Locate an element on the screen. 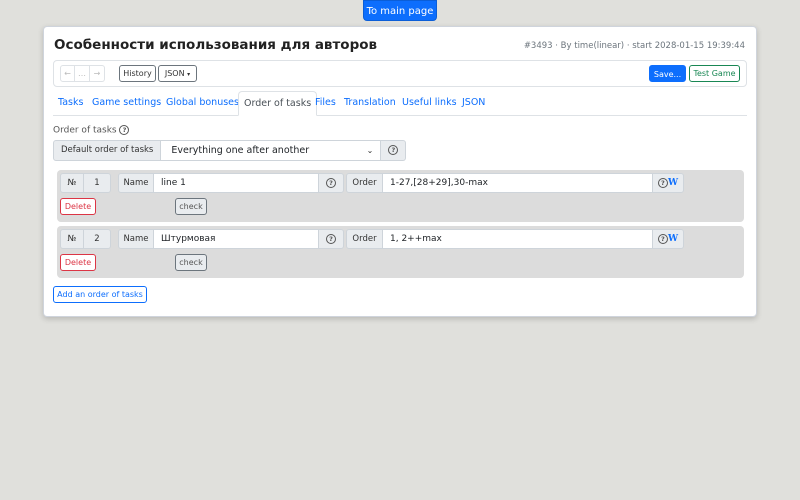 This screenshot has height=500, width=800. to-main-page-button: To main page is located at coordinates (400, 10).